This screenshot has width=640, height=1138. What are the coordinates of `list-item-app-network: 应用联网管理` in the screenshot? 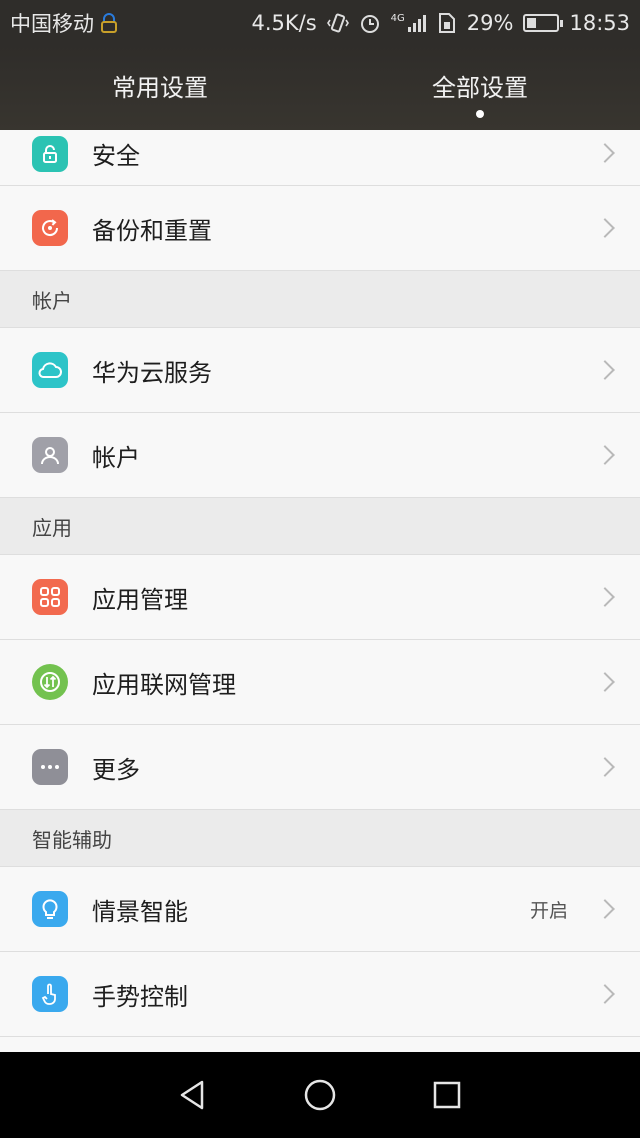 It's located at (320, 682).